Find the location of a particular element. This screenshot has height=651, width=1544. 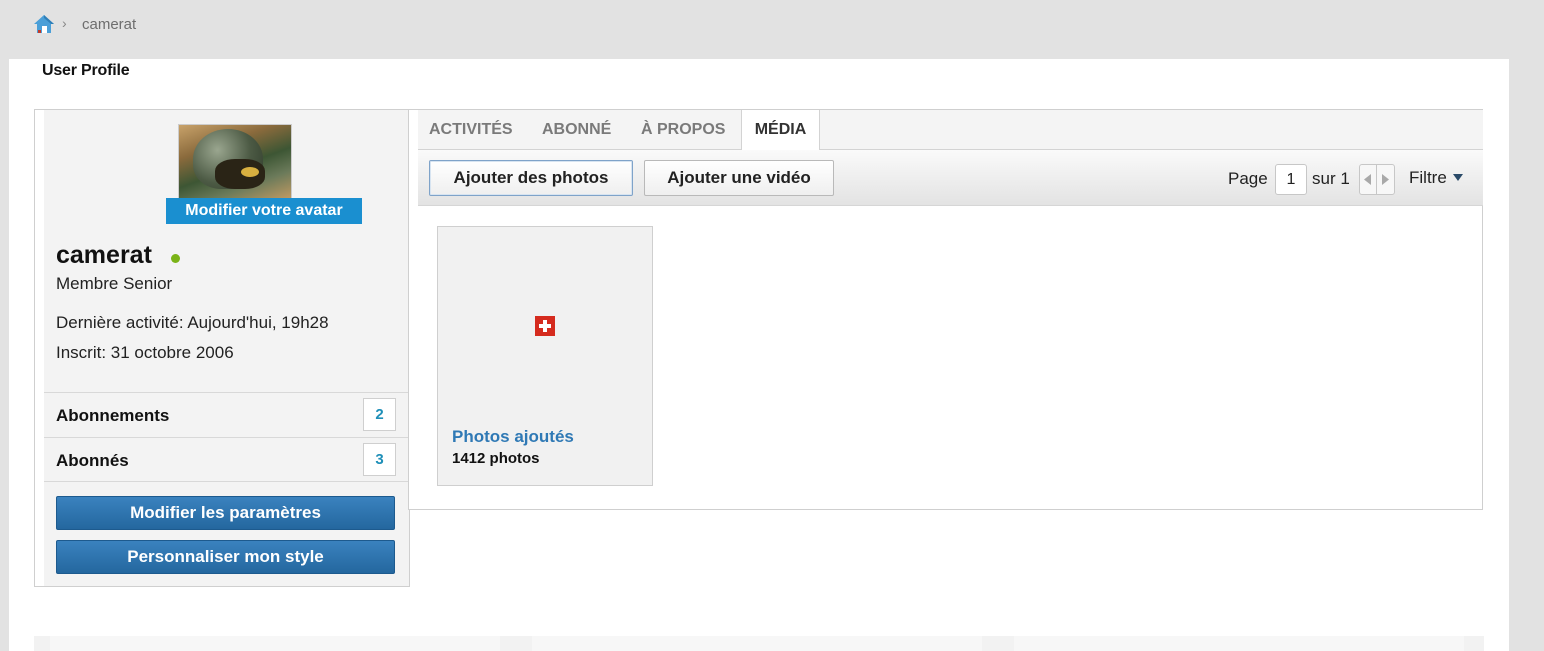

home-icon is located at coordinates (44, 24).